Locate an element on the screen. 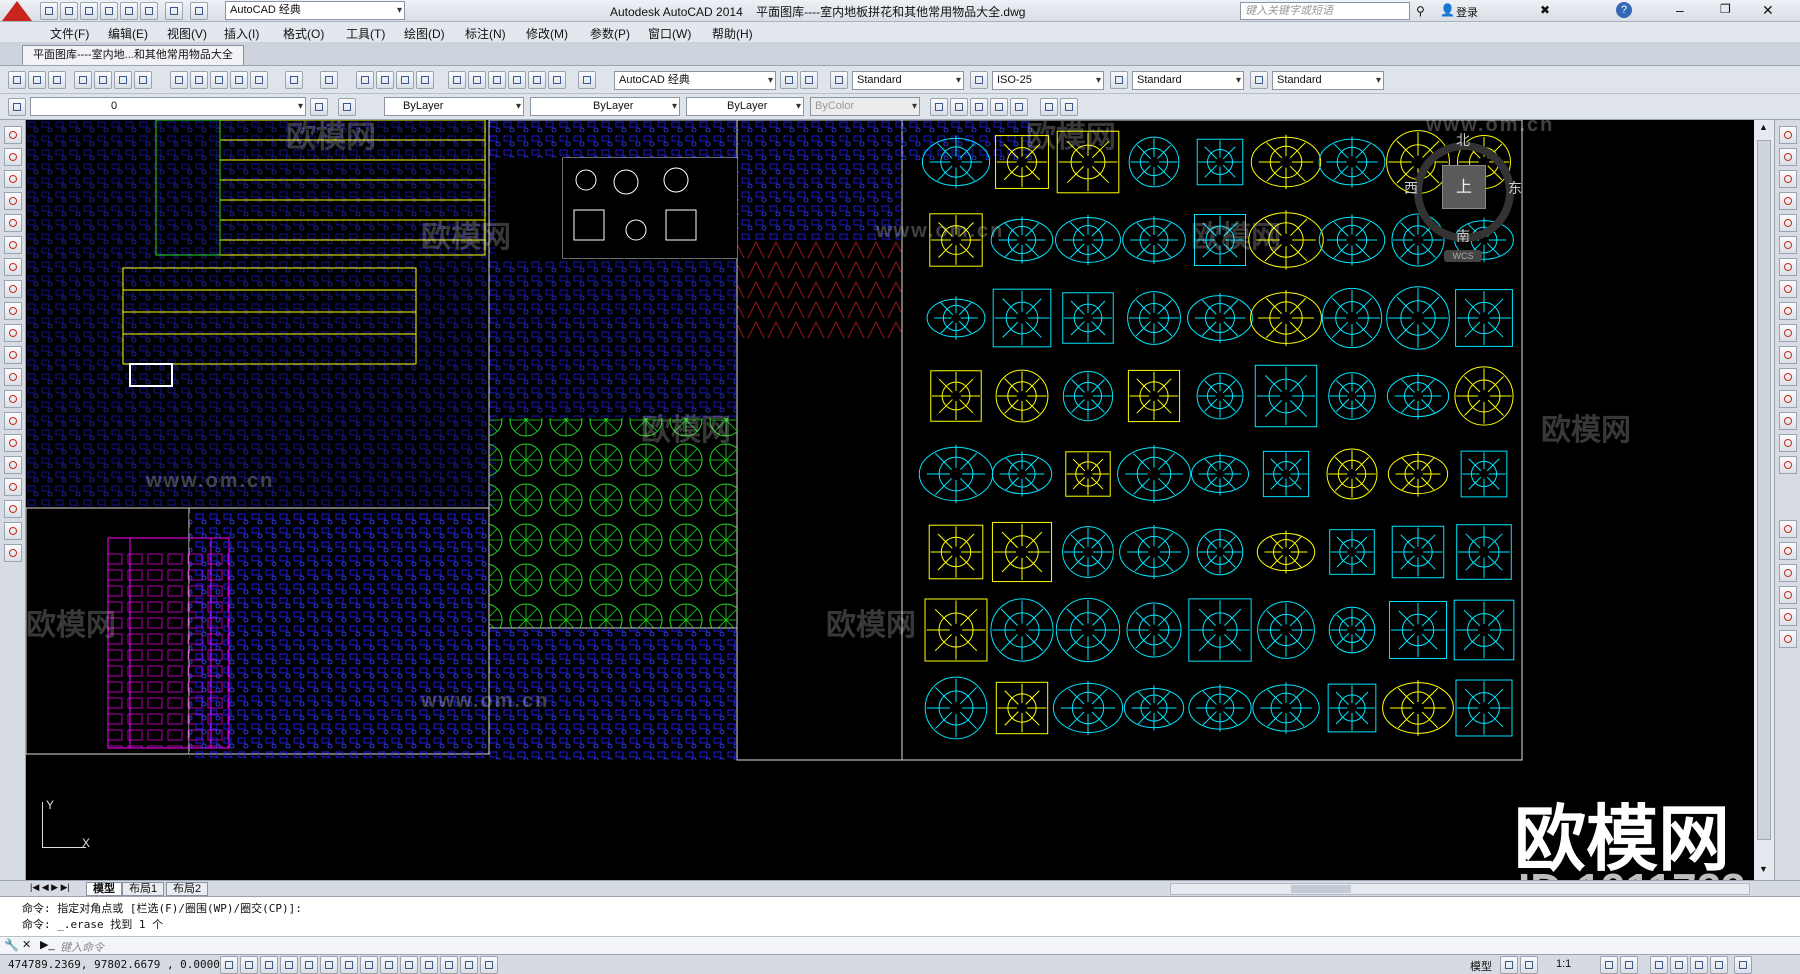 The width and height of the screenshot is (1800, 974). tab-nav-icon: |◀ ◀ ▶ ▶| is located at coordinates (50, 887).